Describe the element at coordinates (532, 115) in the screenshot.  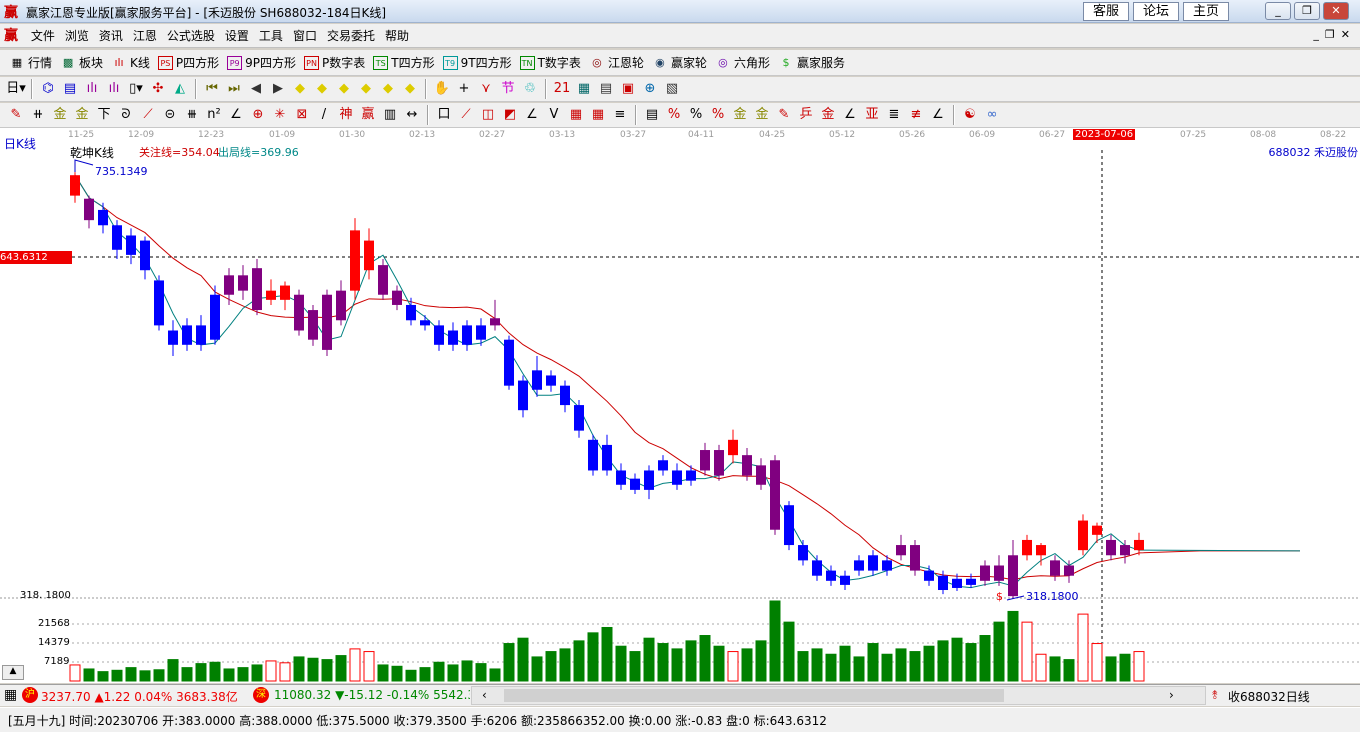
I see `triangle-icon: ∠` at that location.